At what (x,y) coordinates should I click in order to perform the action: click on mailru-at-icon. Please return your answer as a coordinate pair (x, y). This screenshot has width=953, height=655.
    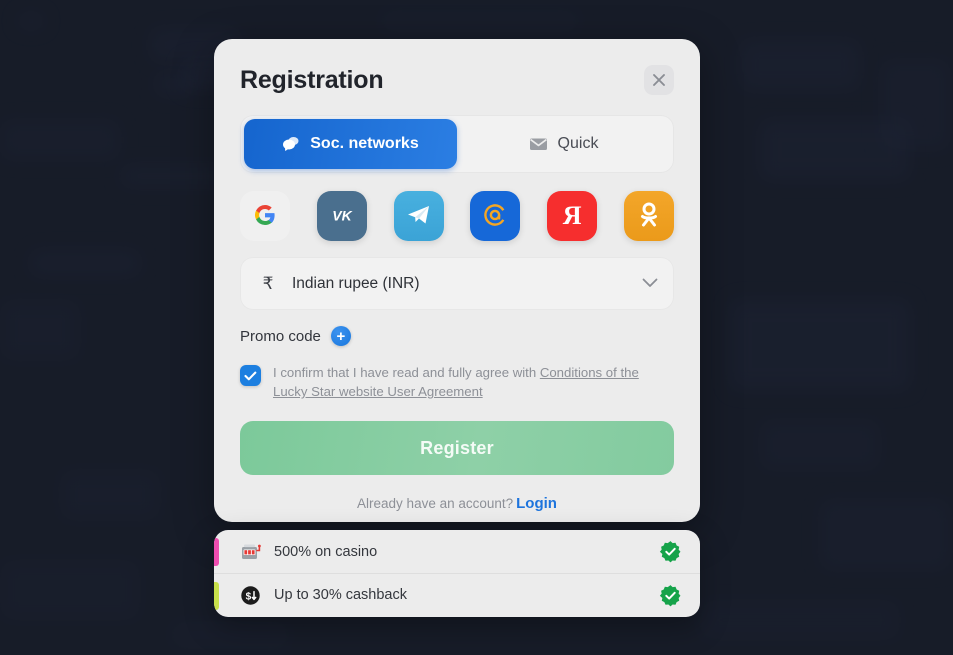
    Looking at the image, I should click on (495, 216).